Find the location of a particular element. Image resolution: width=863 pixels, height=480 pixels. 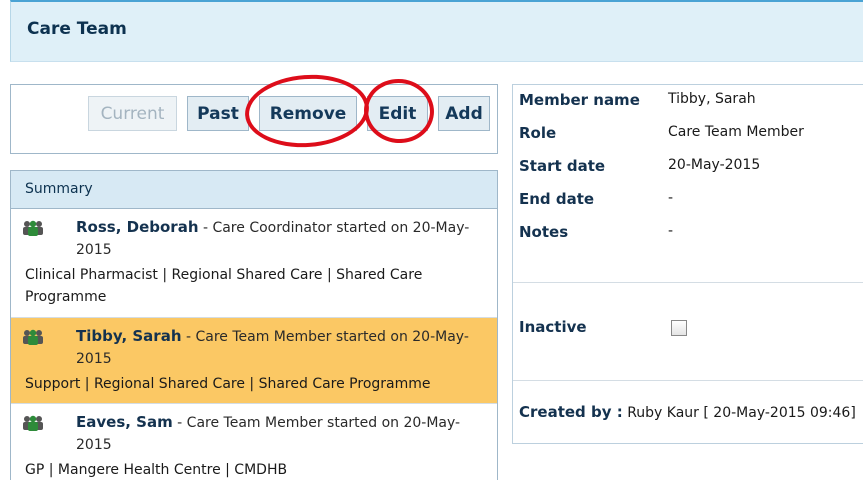

notes-label: Notes is located at coordinates (544, 232).